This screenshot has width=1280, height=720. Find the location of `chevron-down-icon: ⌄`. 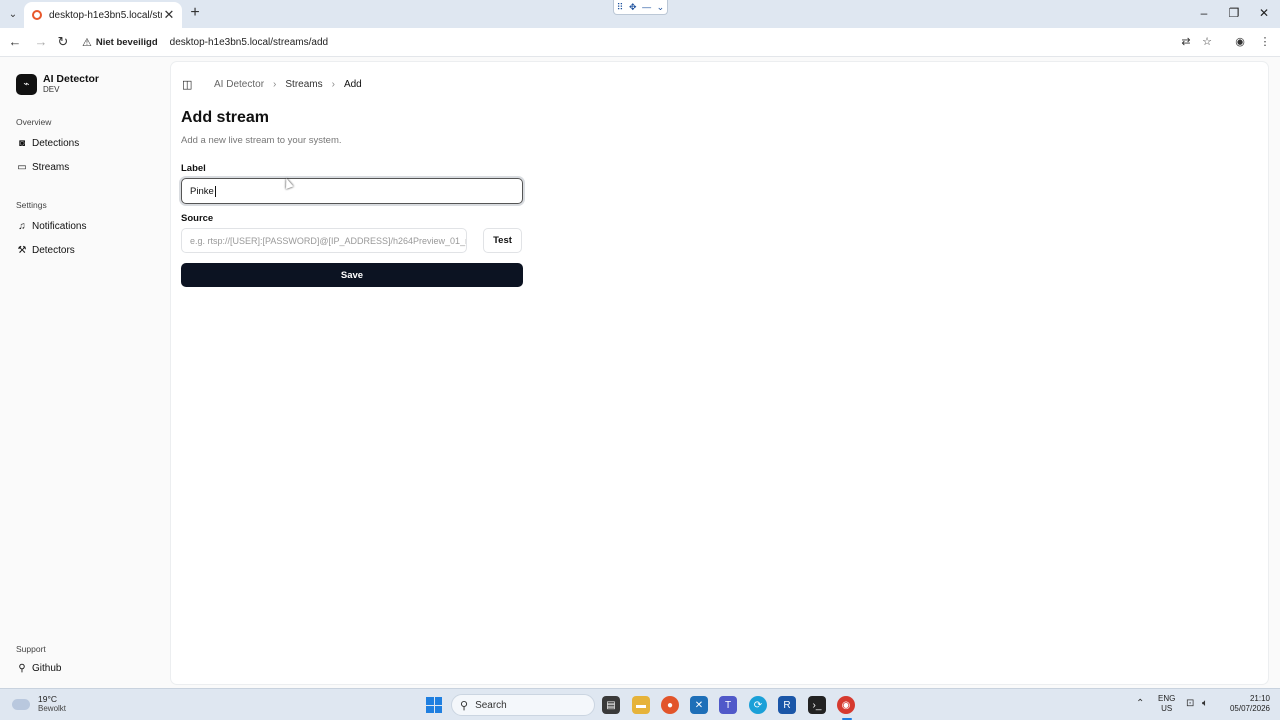

chevron-down-icon: ⌄ is located at coordinates (660, 6).